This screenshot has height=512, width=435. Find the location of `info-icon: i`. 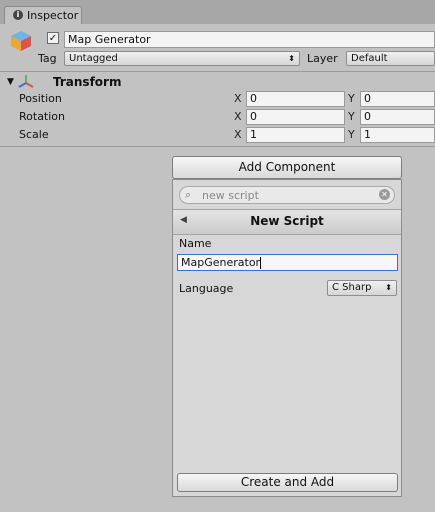

info-icon: i is located at coordinates (18, 15).